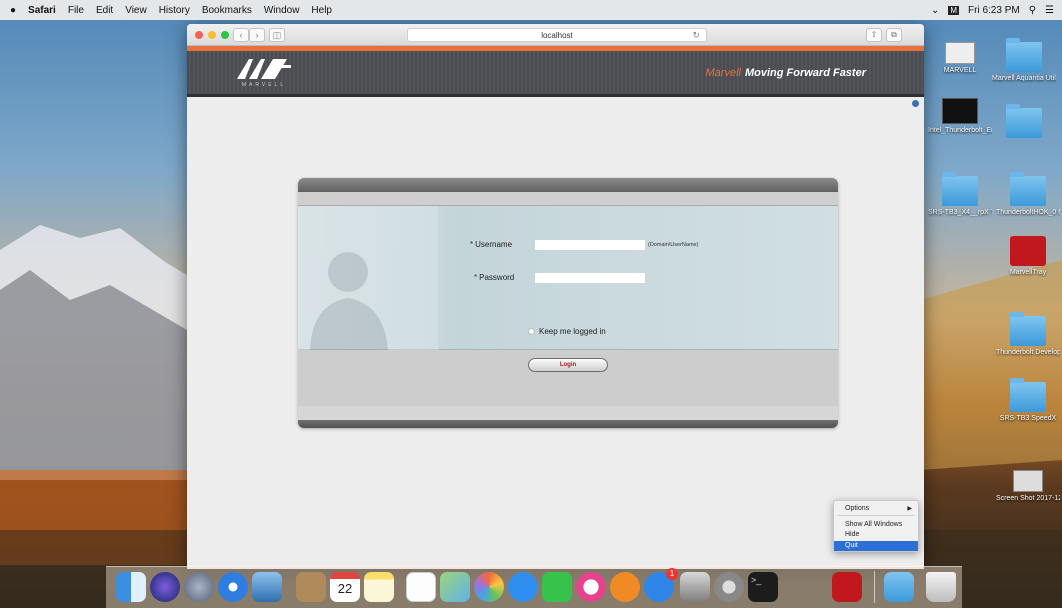 The image size is (1062, 608). I want to click on username-input, so click(590, 245).